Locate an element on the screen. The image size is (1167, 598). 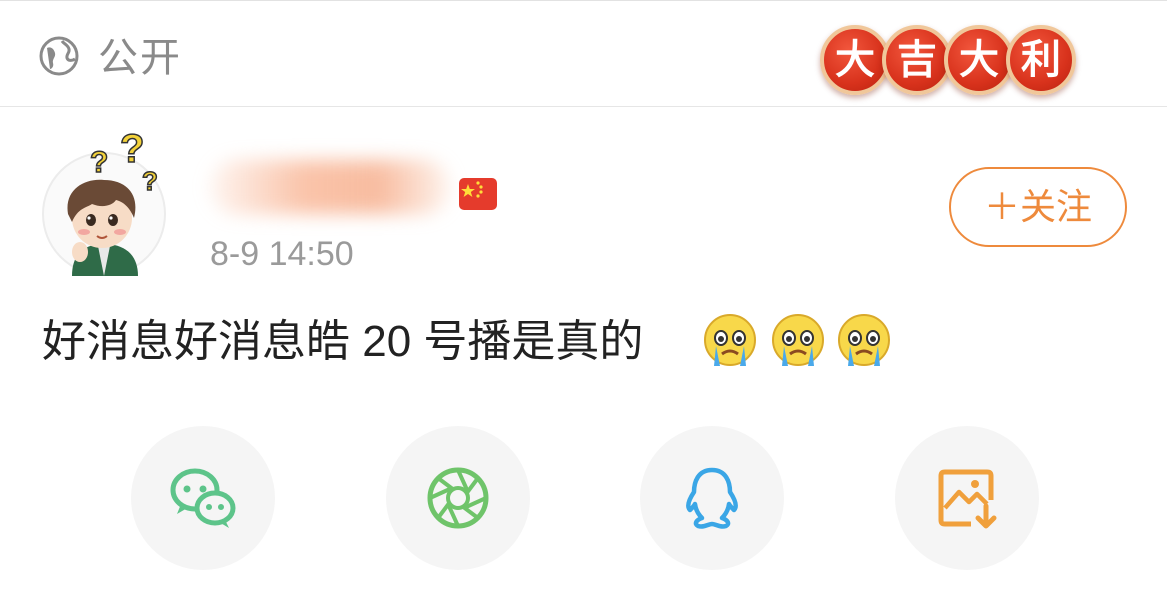
avatar: ? ? ? is located at coordinates (104, 201).